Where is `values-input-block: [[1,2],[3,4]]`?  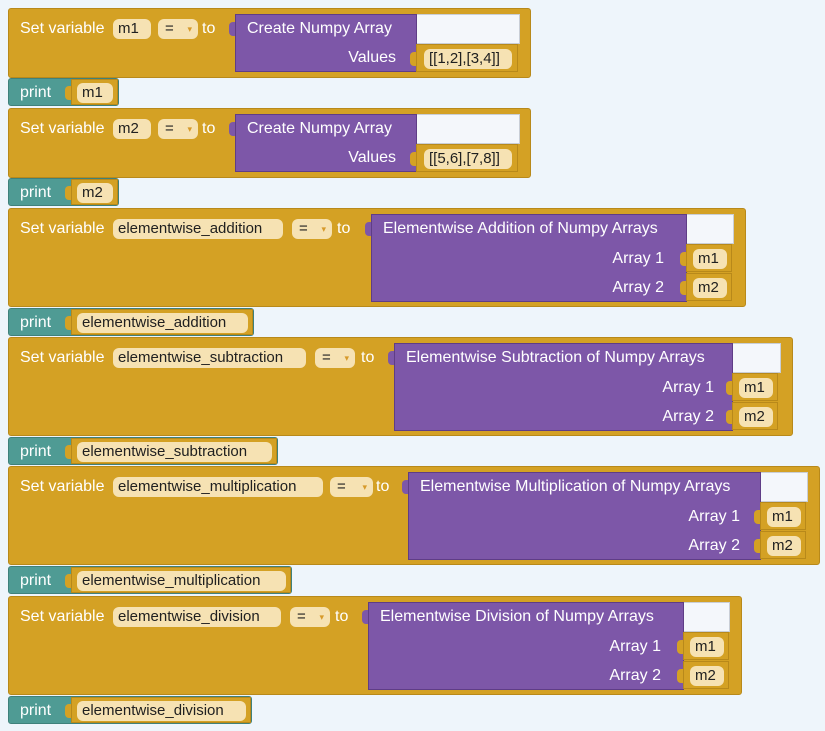
values-input-block: [[1,2],[3,4]] is located at coordinates (464, 58).